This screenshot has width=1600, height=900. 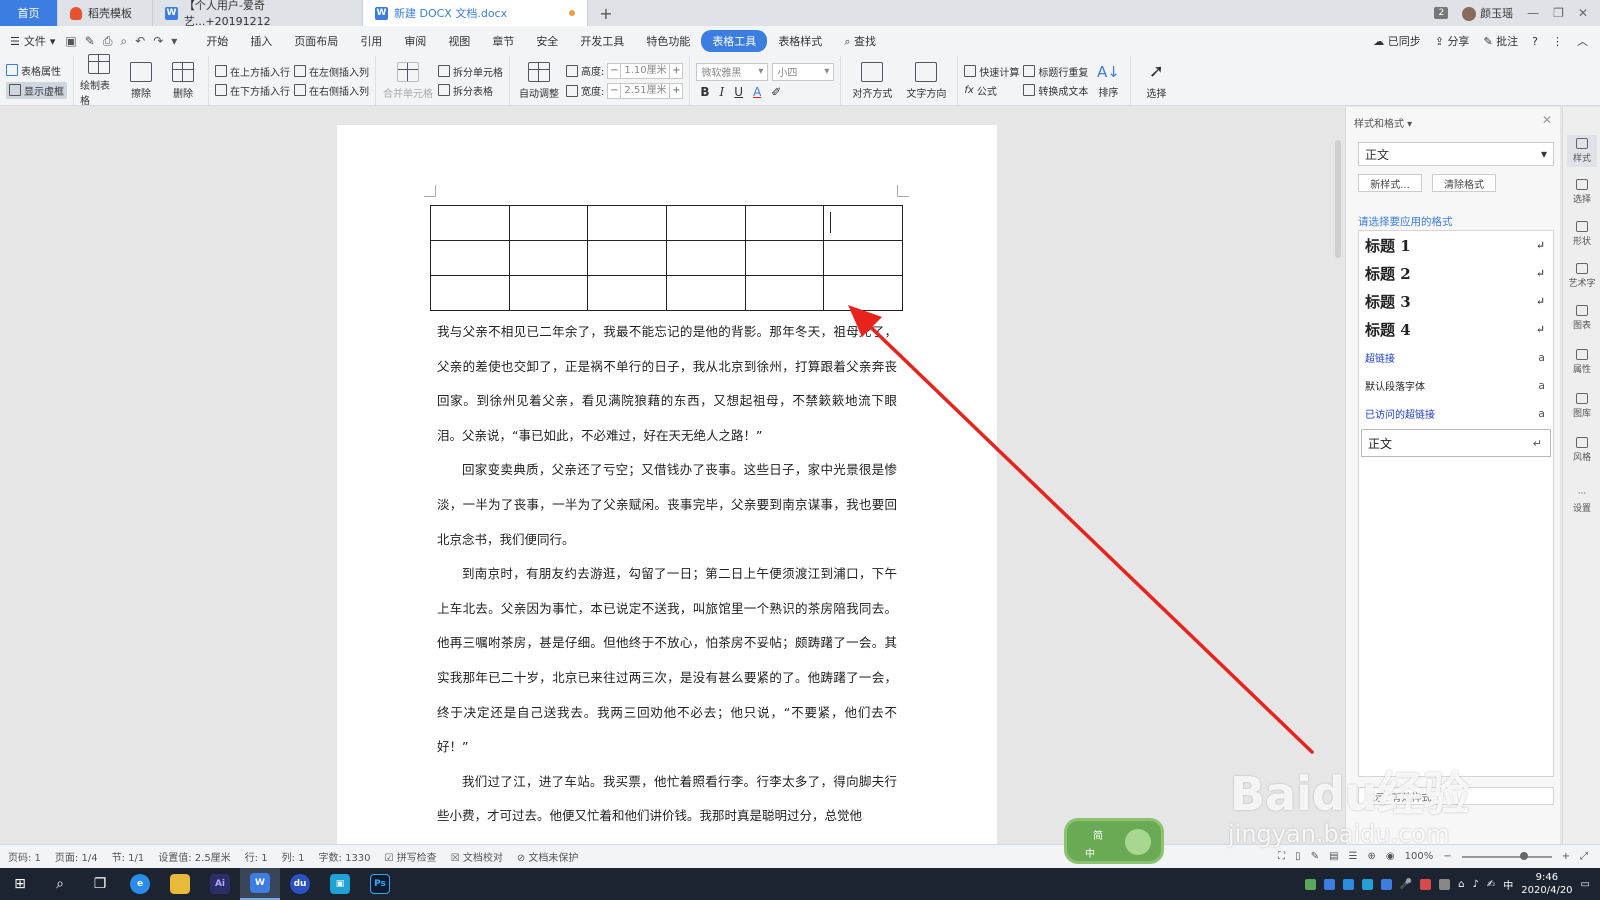 What do you see at coordinates (606, 13) in the screenshot?
I see `new-tab-button: +` at bounding box center [606, 13].